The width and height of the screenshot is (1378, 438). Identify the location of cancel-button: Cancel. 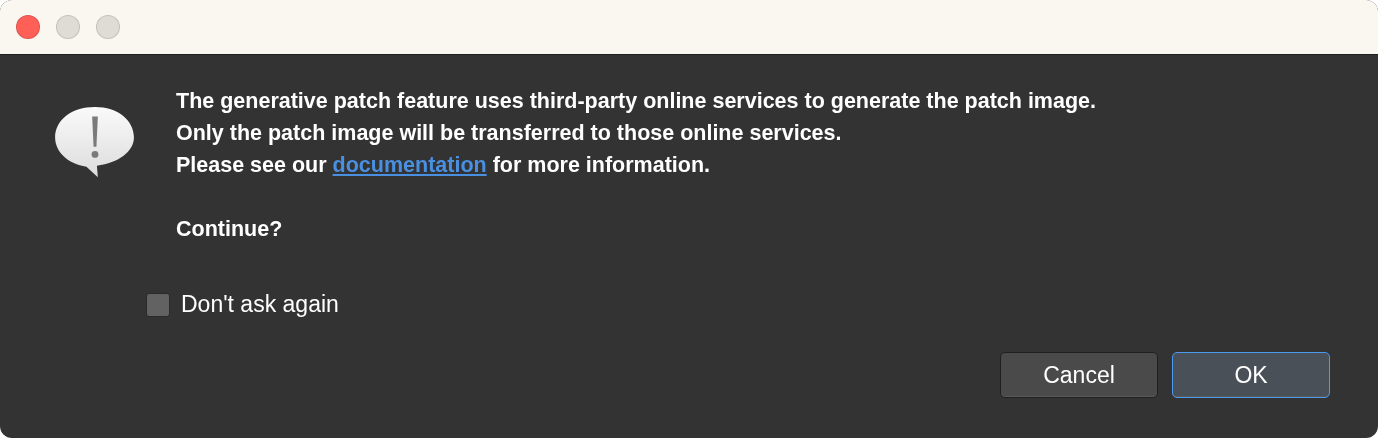
(1079, 375).